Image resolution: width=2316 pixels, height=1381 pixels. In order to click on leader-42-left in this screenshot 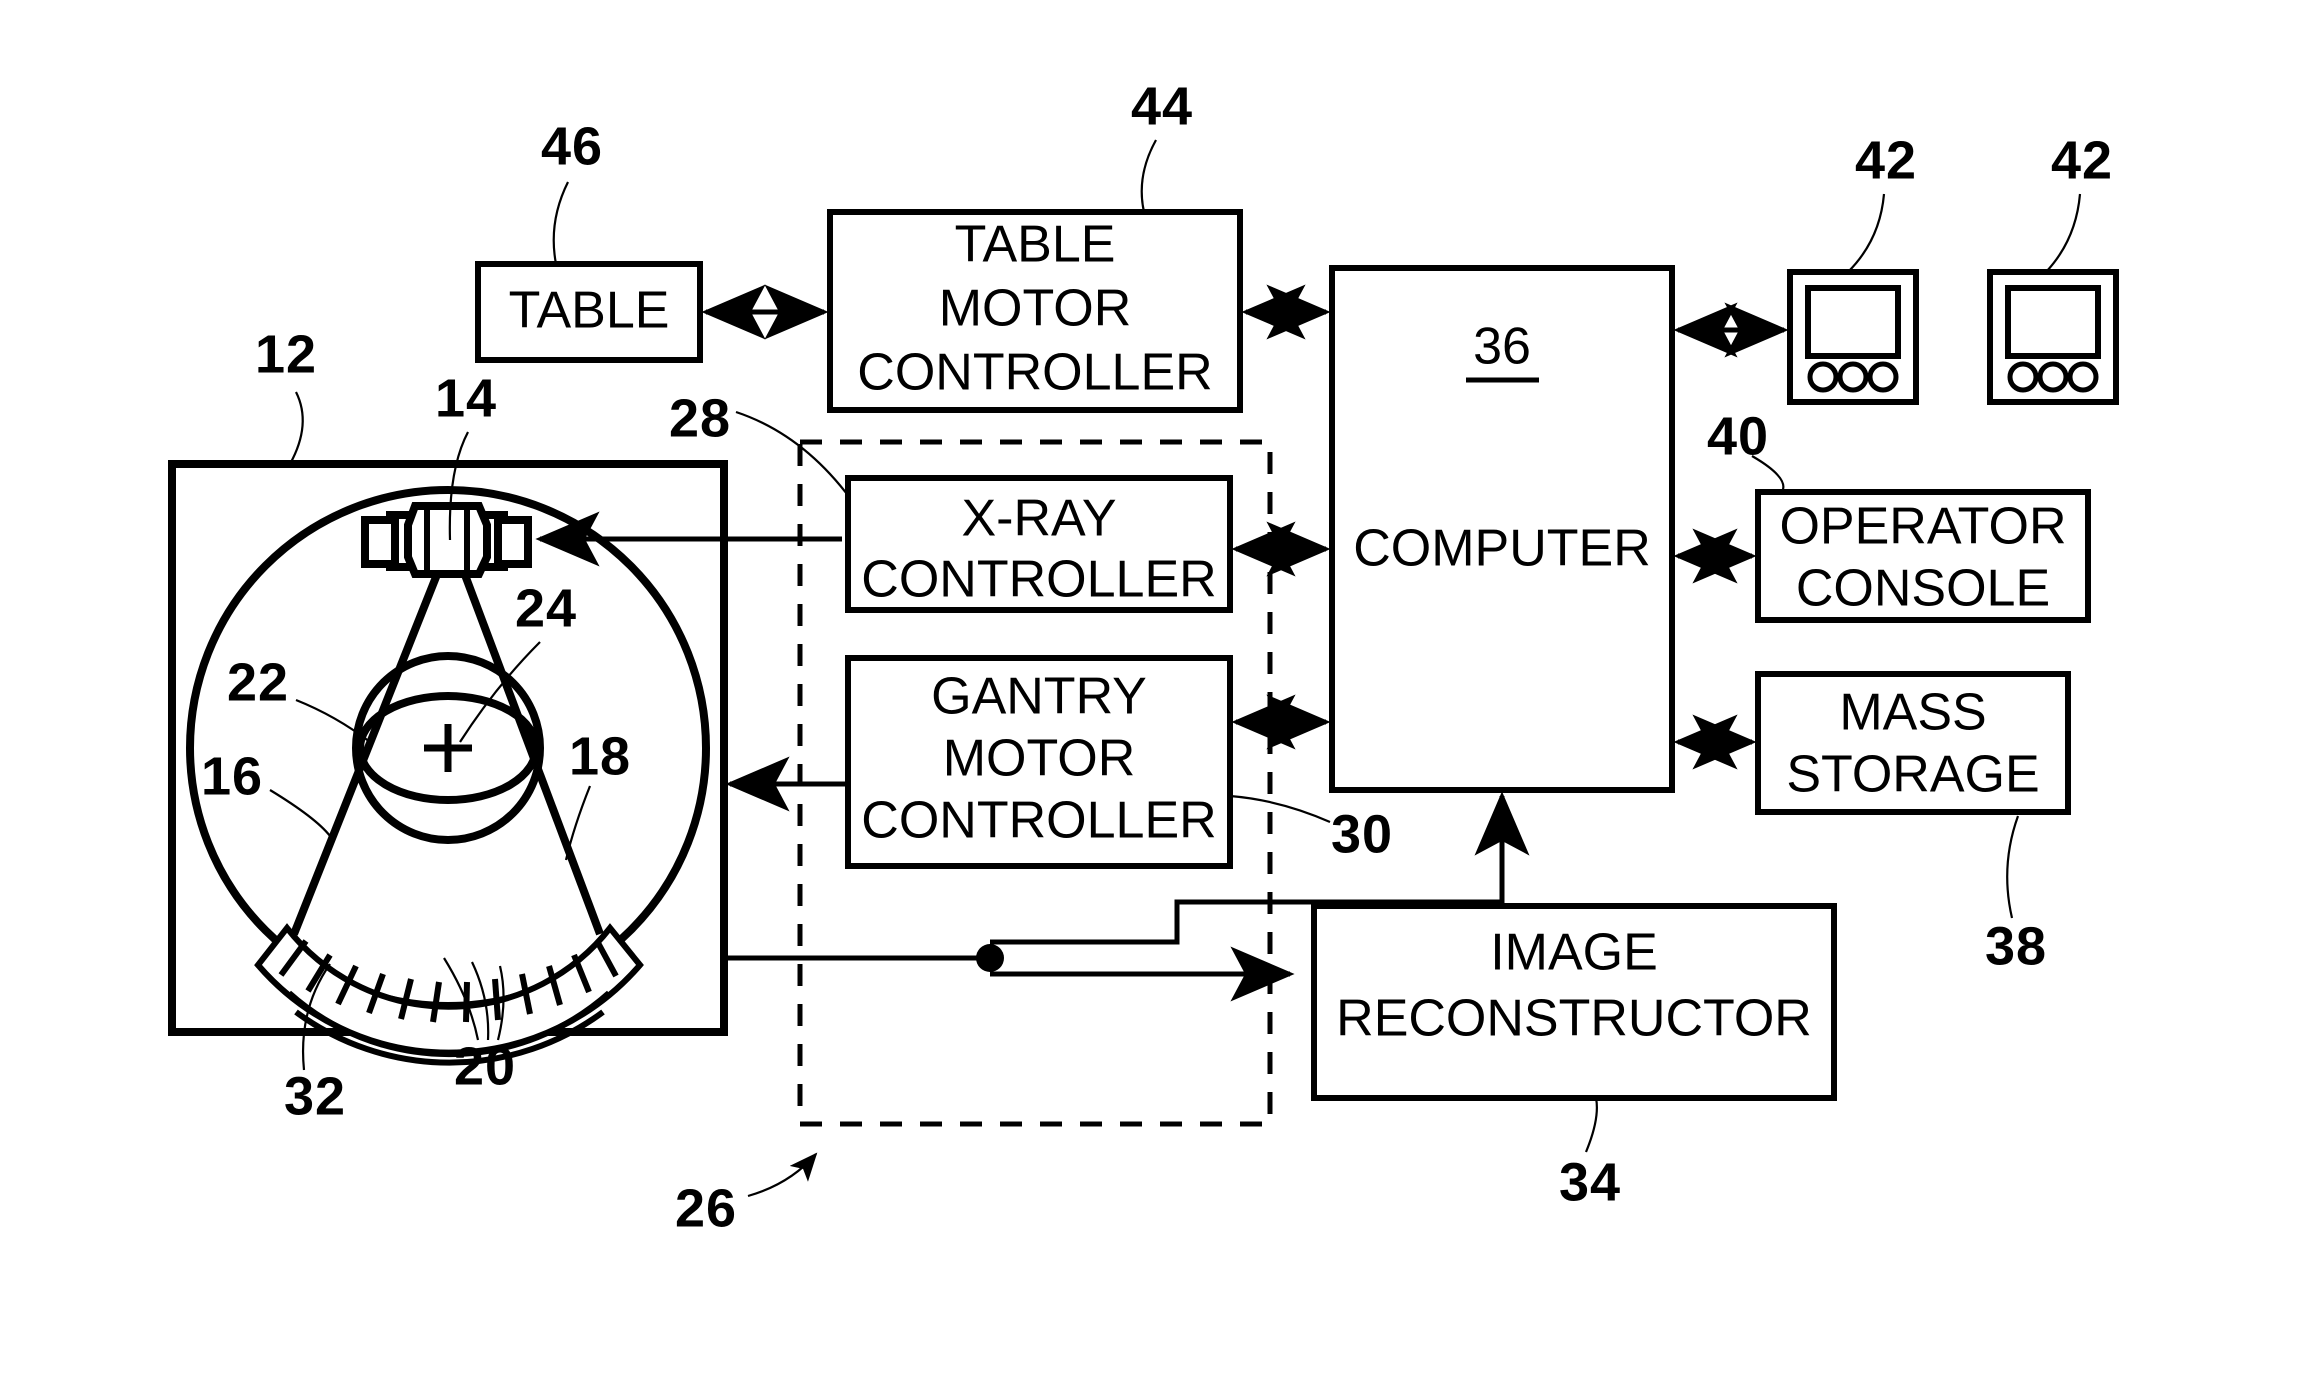, I will do `click(1866, 233)`.